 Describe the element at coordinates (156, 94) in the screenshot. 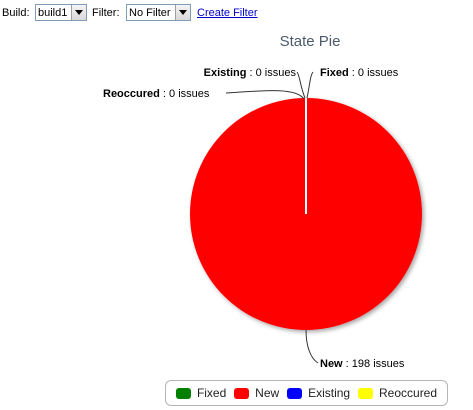

I see `slice-label-reoccured: Reoccured : 0 issues` at that location.